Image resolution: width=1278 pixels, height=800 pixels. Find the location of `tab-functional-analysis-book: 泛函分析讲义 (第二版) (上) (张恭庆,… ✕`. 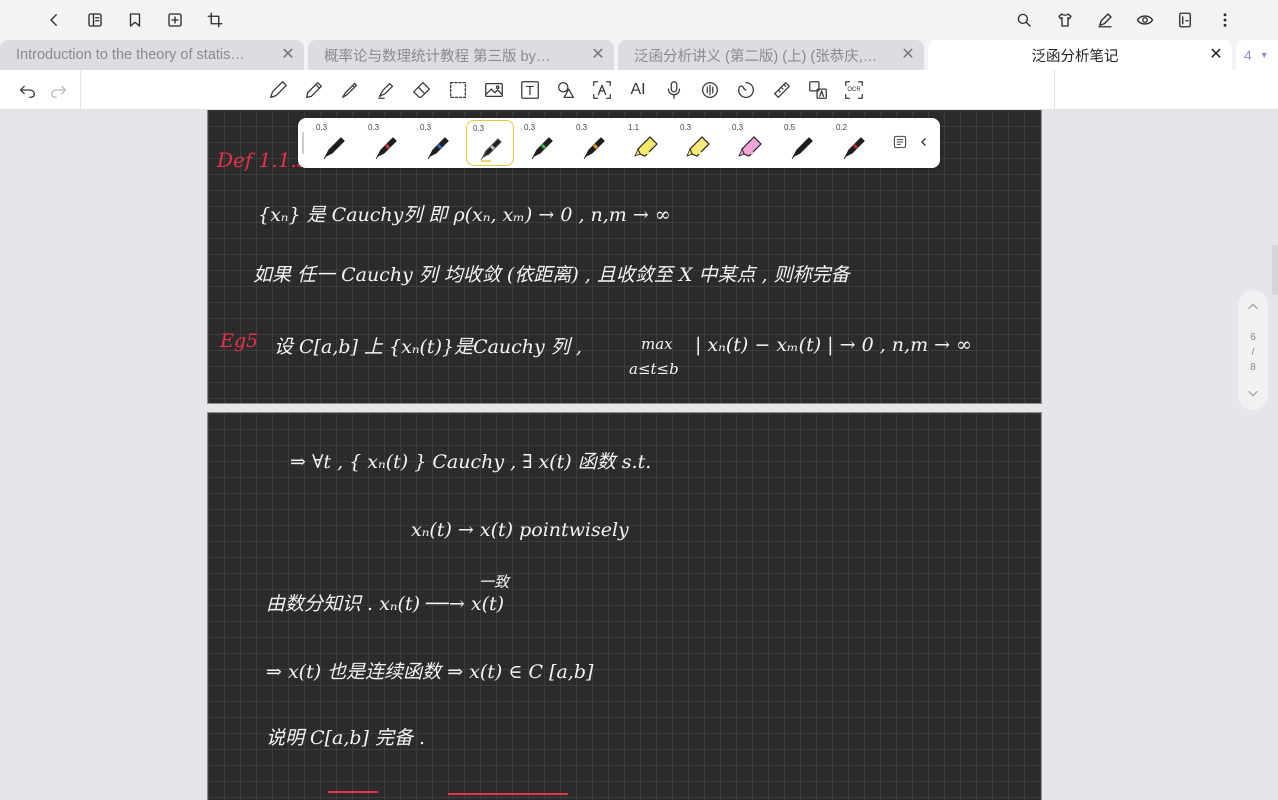

tab-functional-analysis-book: 泛函分析讲义 (第二版) (上) (张恭庆,… ✕ is located at coordinates (771, 55).